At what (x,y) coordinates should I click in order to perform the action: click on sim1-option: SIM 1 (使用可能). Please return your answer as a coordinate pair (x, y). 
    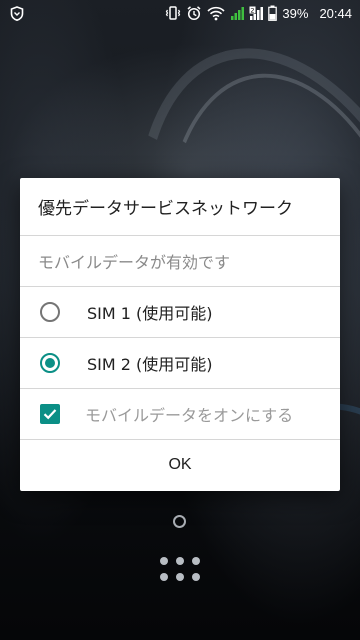
    Looking at the image, I should click on (180, 312).